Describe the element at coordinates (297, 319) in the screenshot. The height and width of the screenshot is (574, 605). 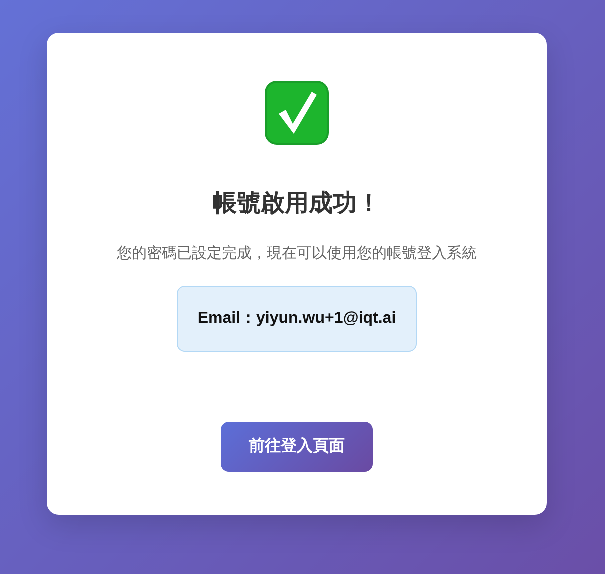
I see `email-display: Email：yiyun.wu+1@iqt.ai` at that location.